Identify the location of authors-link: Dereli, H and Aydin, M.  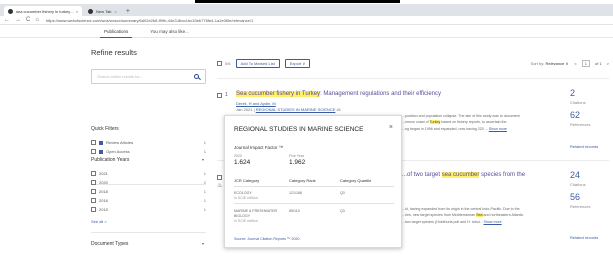
(256, 103).